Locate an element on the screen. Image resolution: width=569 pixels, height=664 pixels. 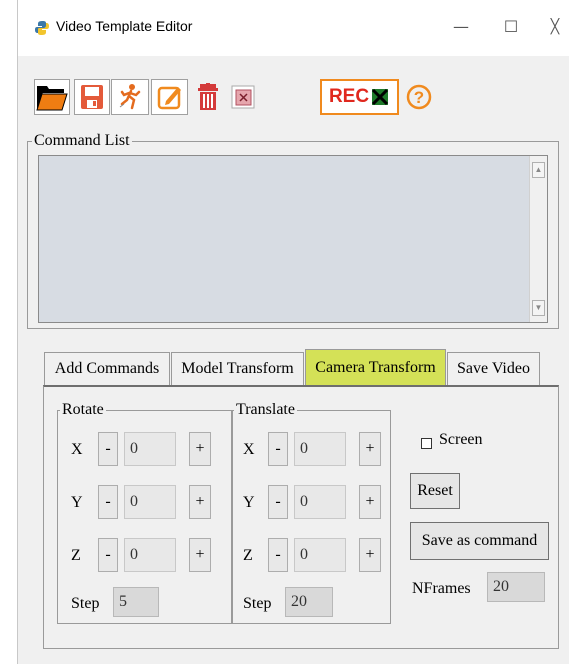
nframes-label: NFrames is located at coordinates (441, 588).